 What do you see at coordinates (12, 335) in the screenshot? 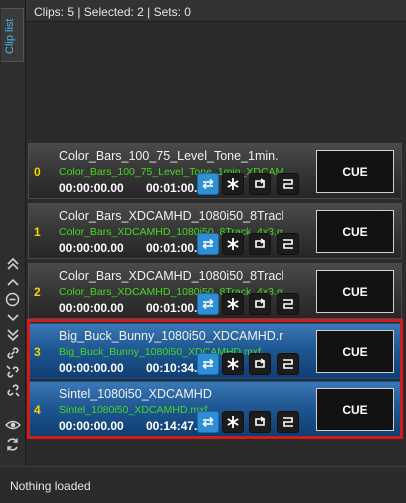
I see `scroll-bottom-icon` at bounding box center [12, 335].